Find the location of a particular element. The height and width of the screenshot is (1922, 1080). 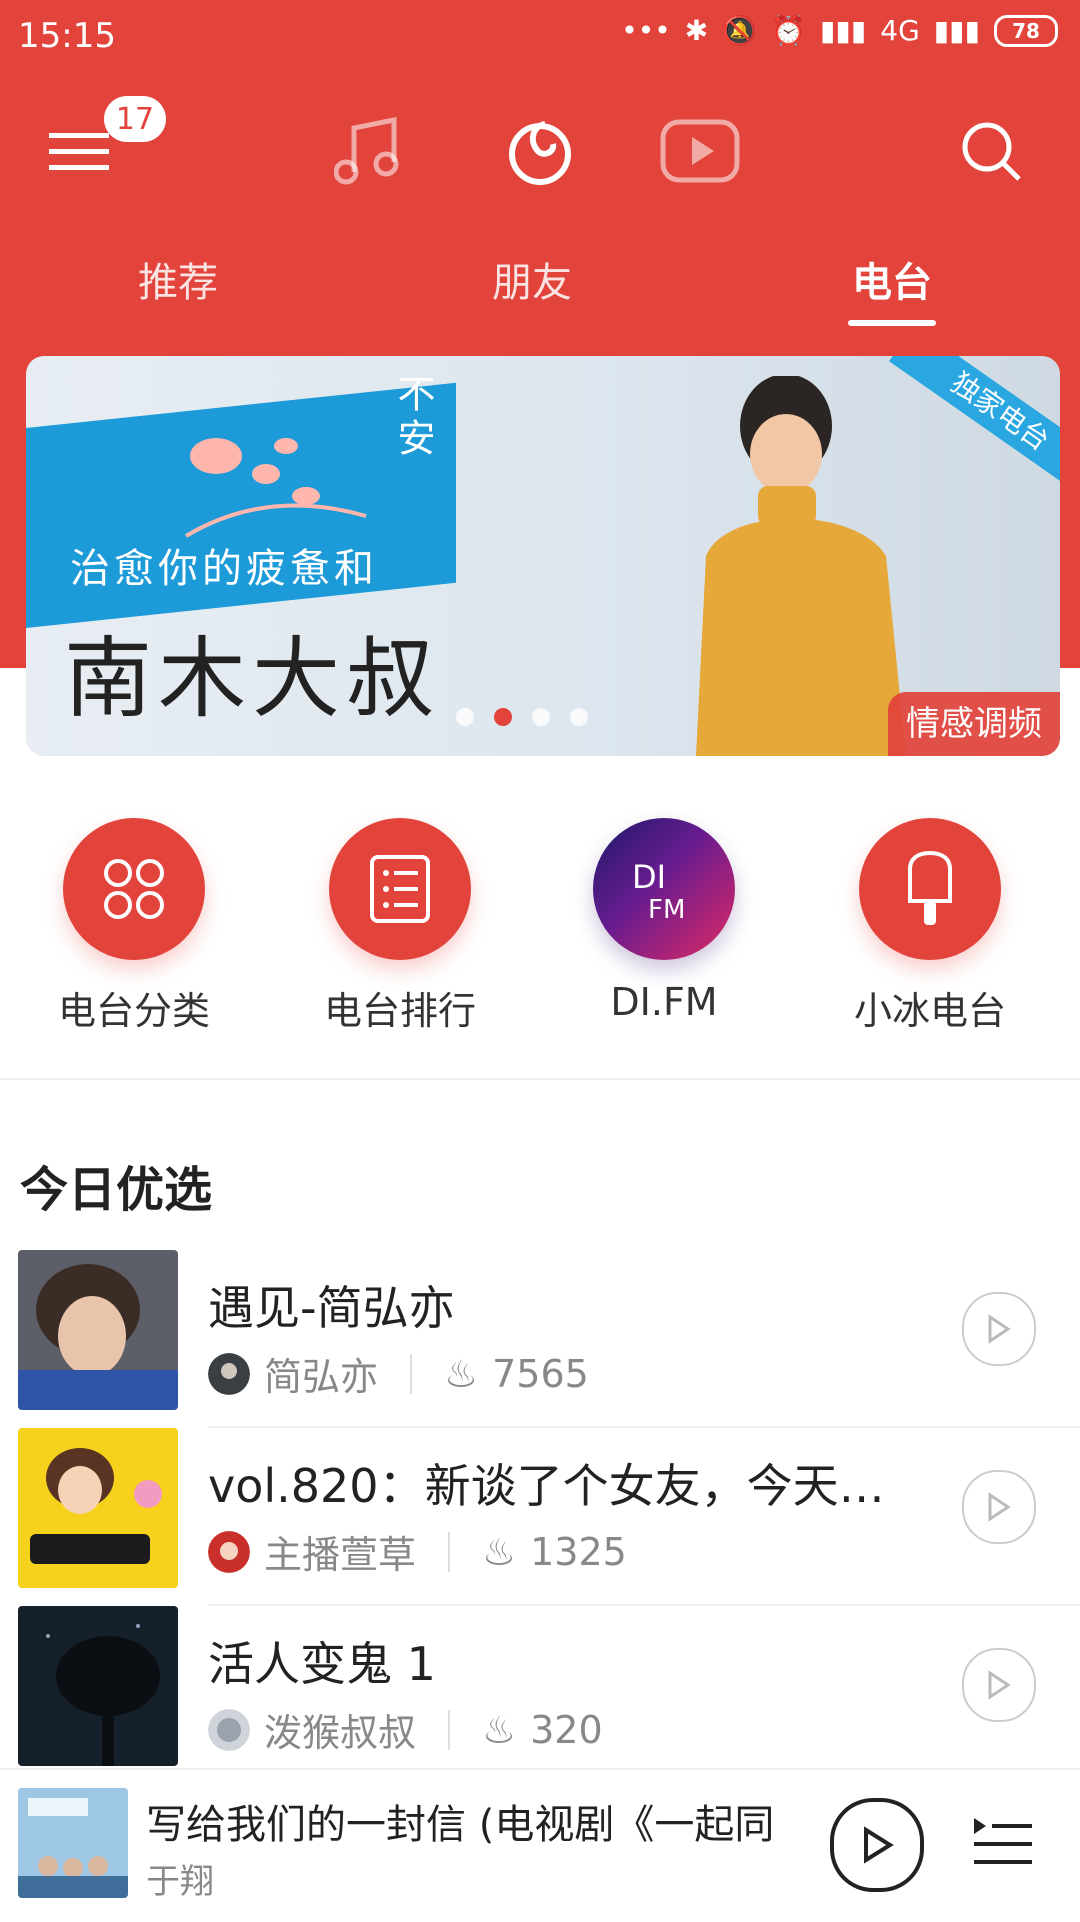

entry-difm: DI FM DI.FM is located at coordinates (664, 921).